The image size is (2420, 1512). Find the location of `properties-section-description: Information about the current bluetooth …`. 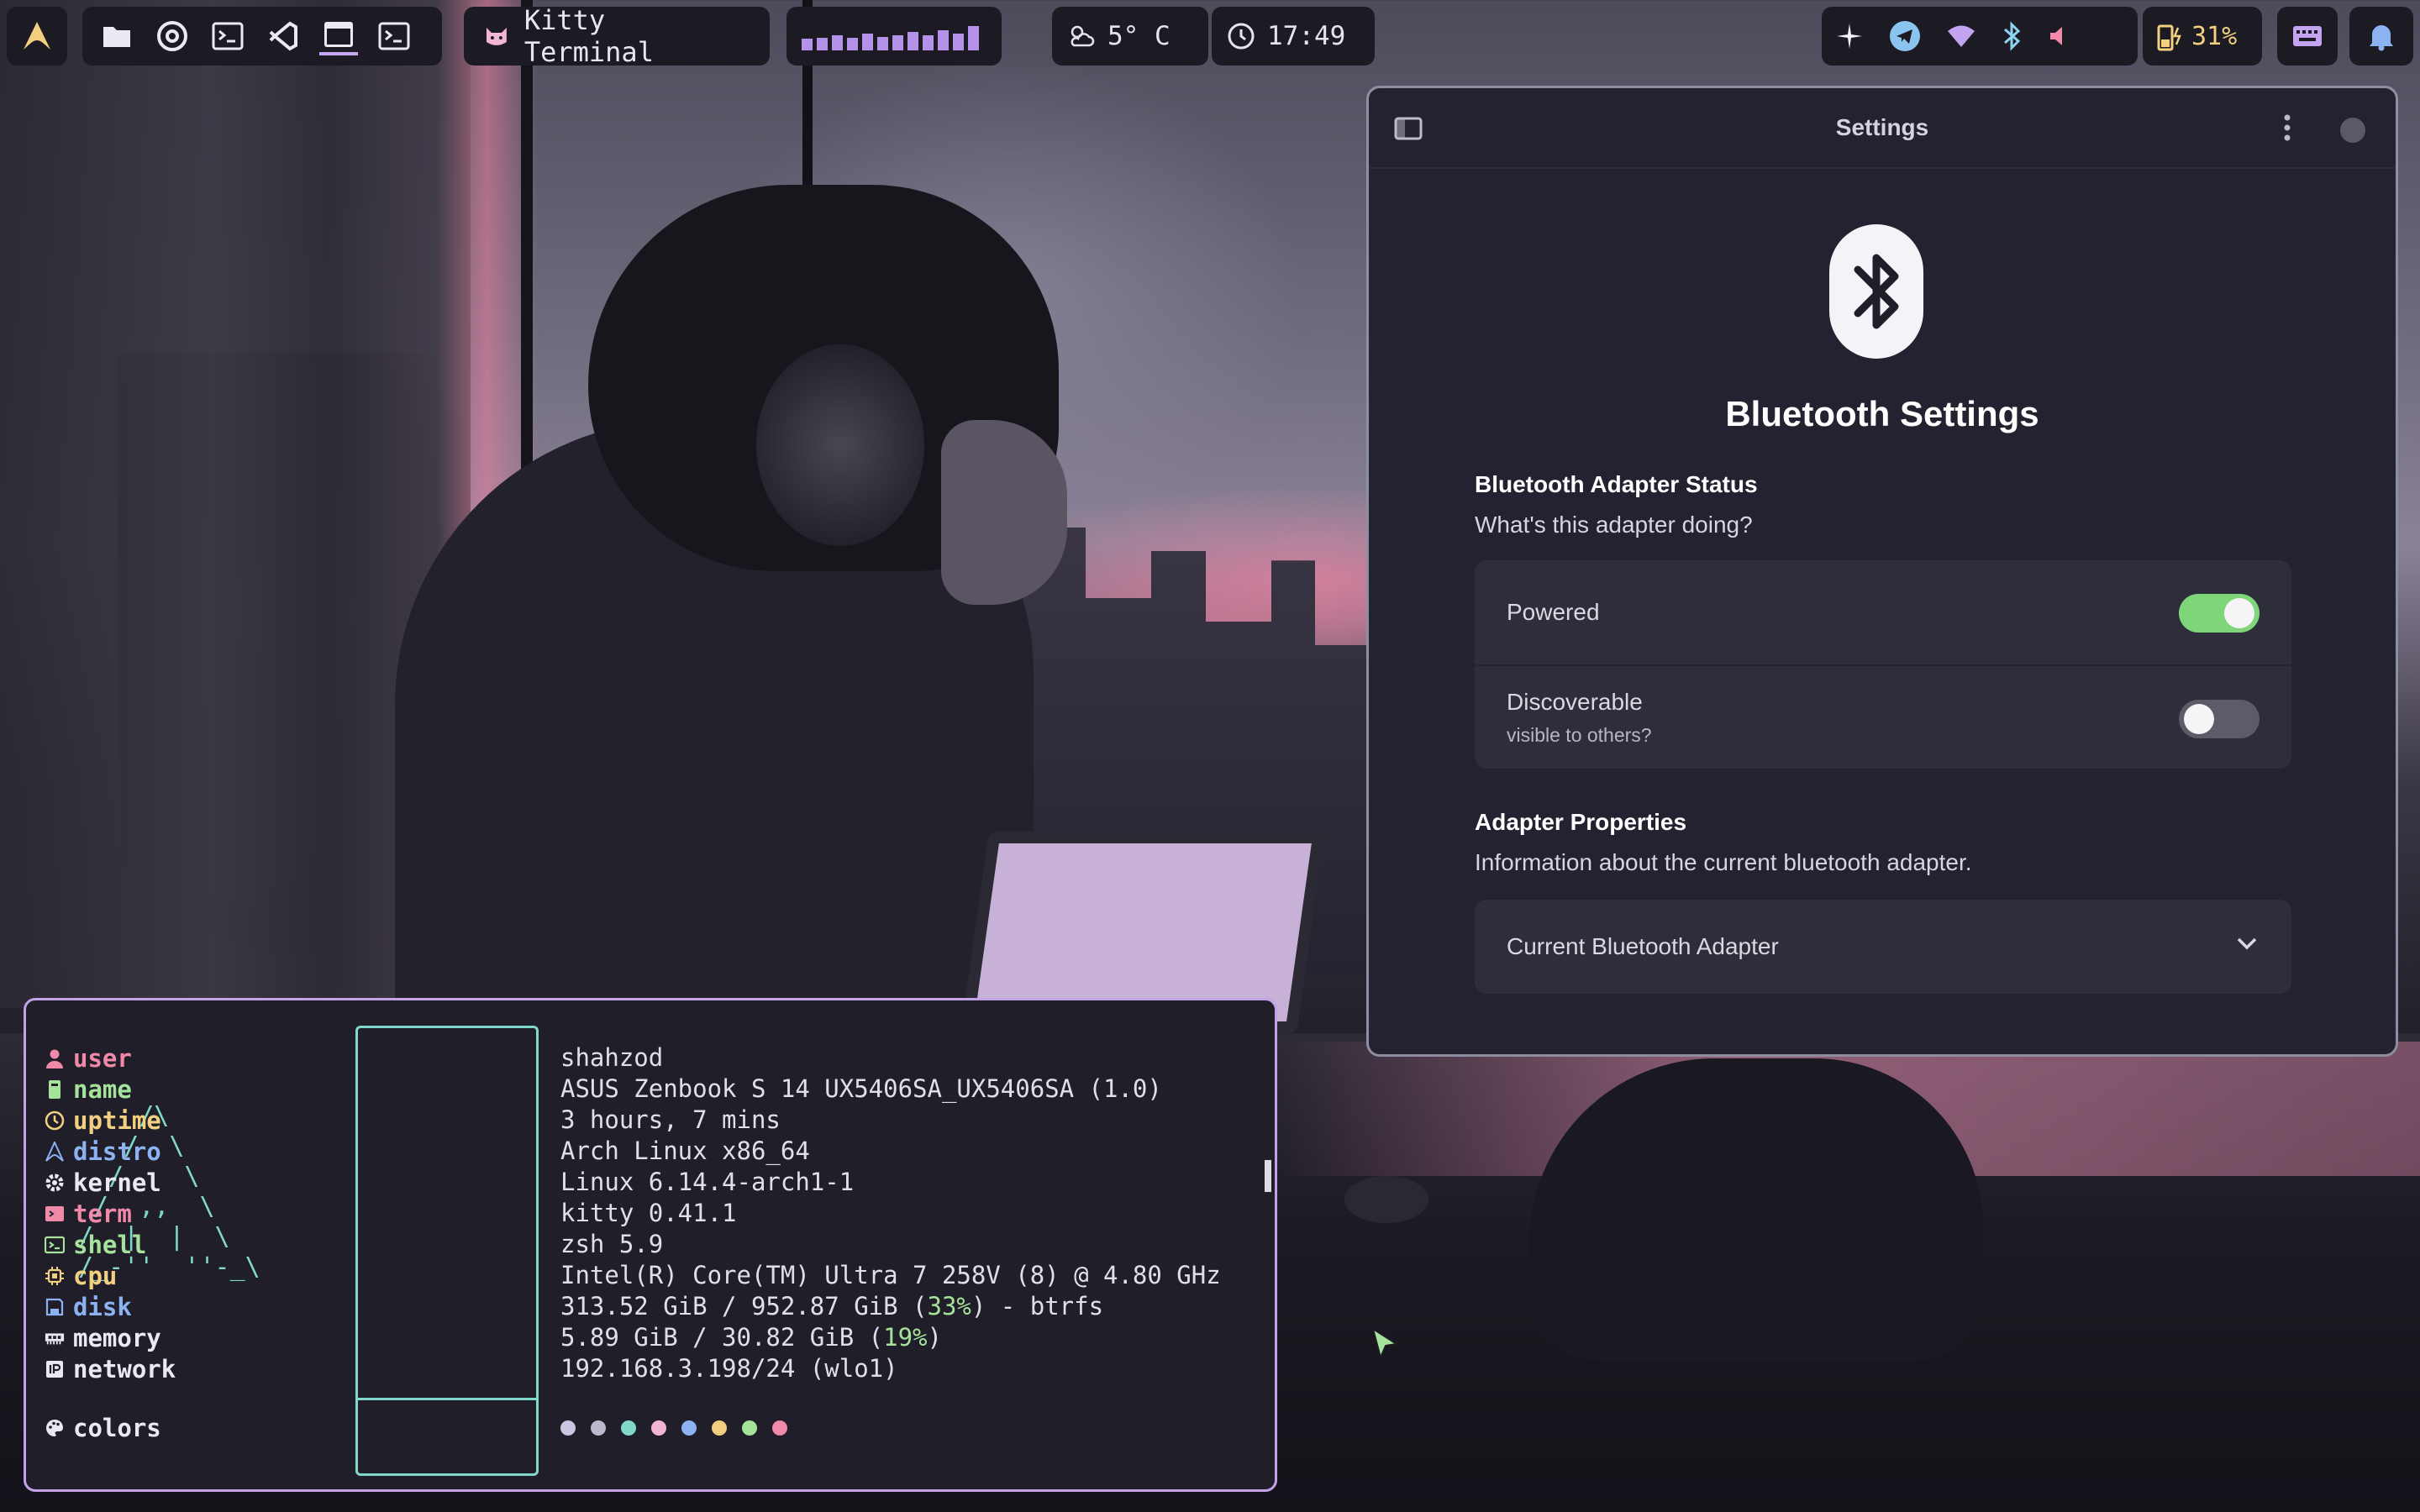

properties-section-description: Information about the current bluetooth … is located at coordinates (1724, 862).